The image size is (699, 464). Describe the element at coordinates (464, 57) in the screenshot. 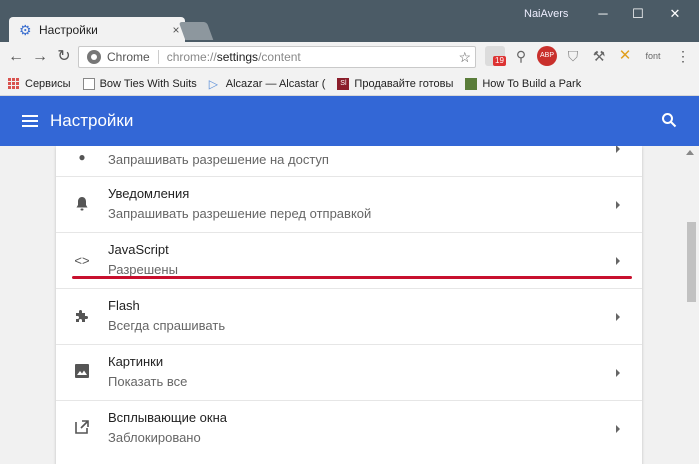

I see `bookmark-star-icon: ☆` at that location.